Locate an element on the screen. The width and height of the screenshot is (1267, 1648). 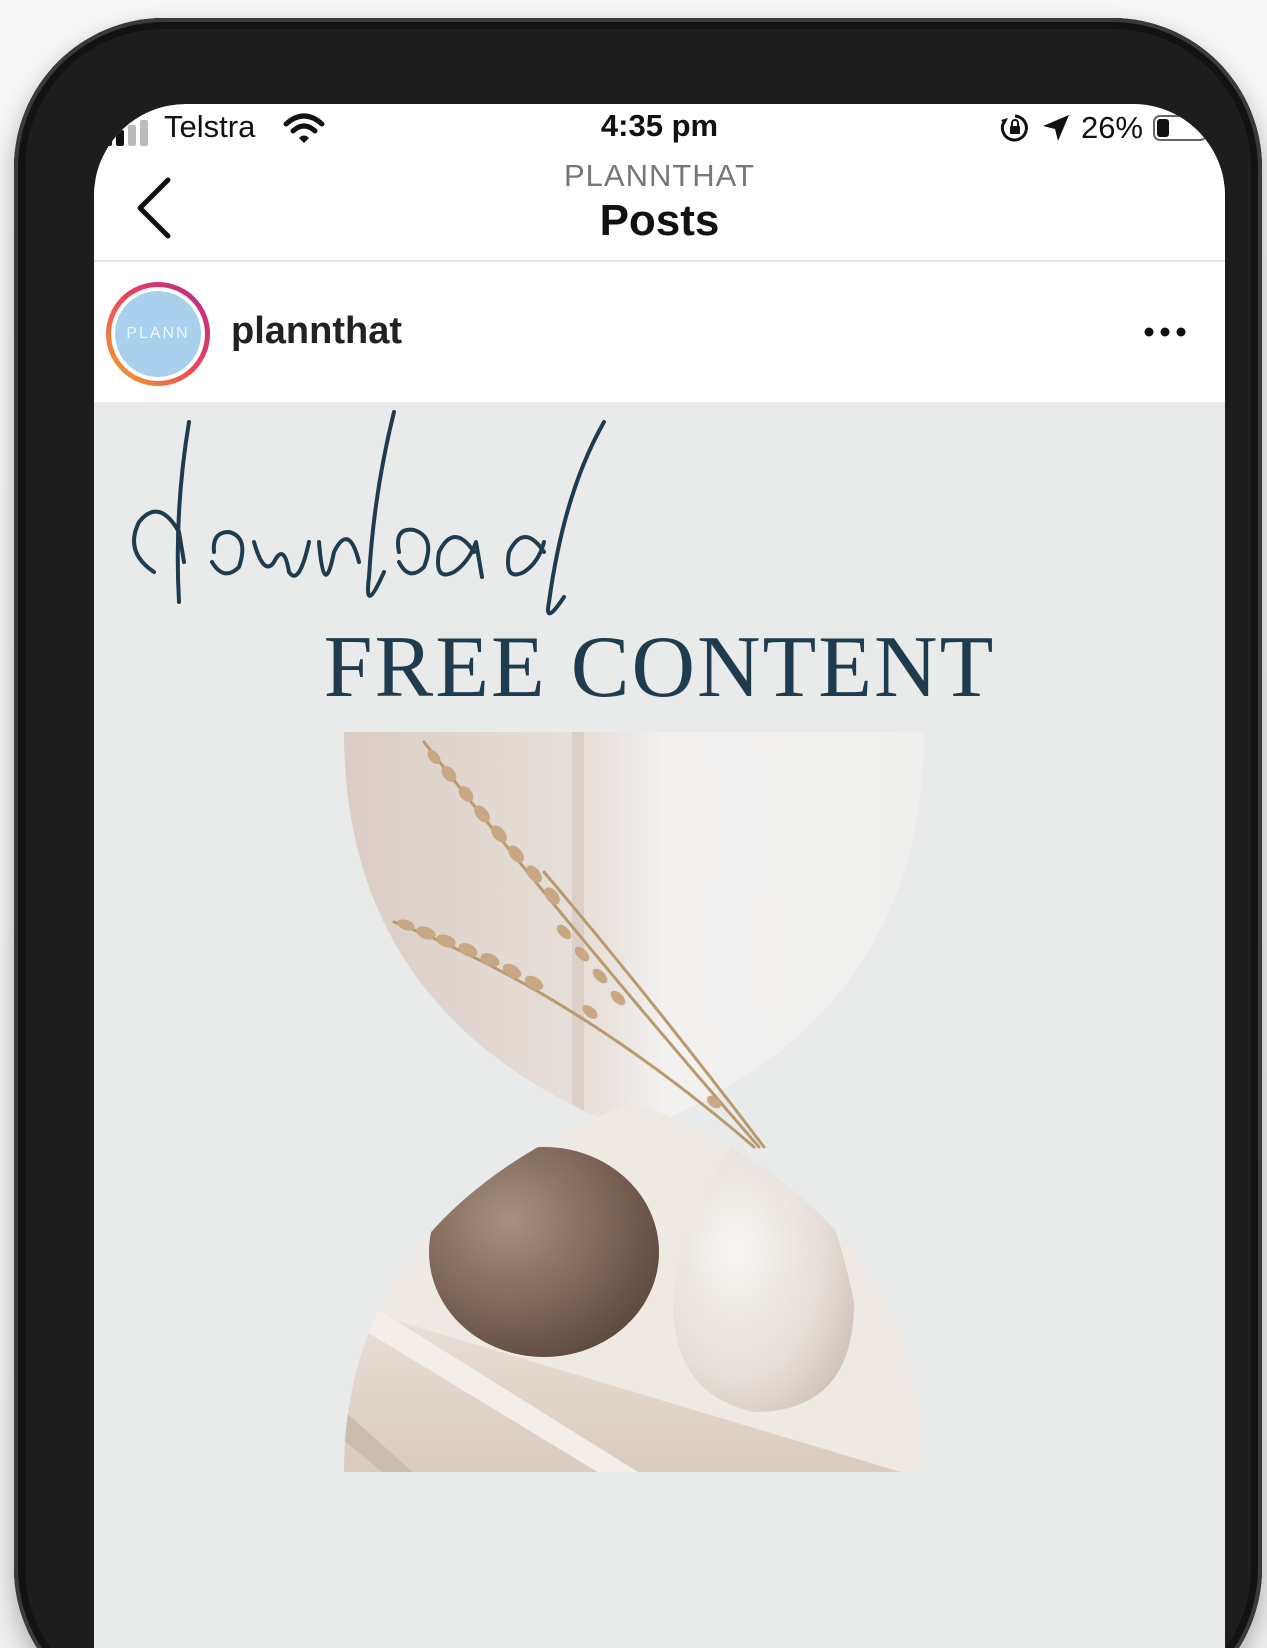
image-headline: FREE CONTENT is located at coordinates (659, 667).